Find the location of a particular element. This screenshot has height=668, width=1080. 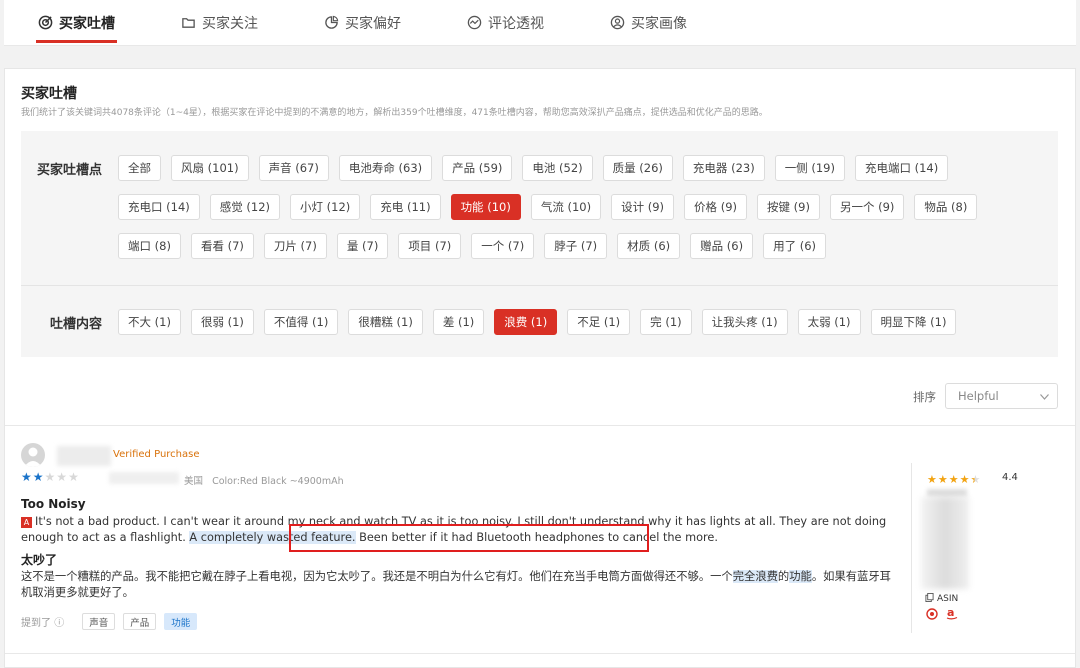

complaint-content-chip: 不足 (1) is located at coordinates (599, 322).